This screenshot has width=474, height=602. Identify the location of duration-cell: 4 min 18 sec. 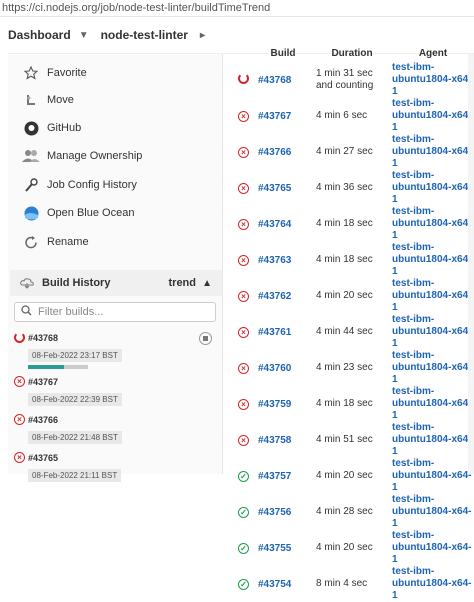
(344, 259).